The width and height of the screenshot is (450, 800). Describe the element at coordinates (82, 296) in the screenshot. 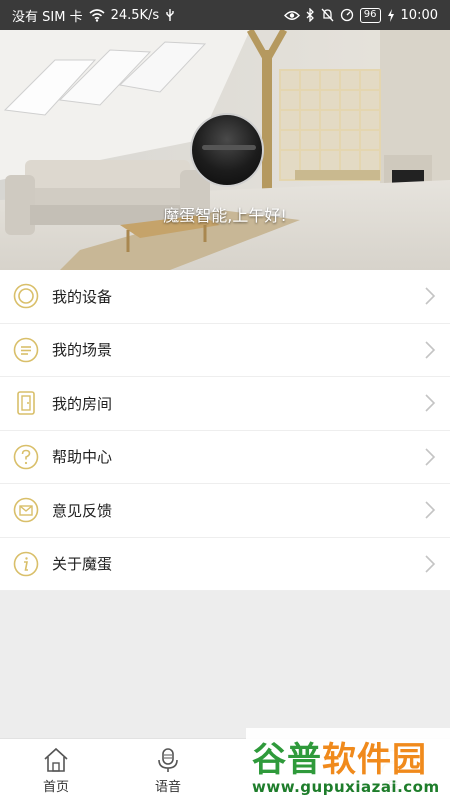

I see `menu-item-label: 我的设备` at that location.